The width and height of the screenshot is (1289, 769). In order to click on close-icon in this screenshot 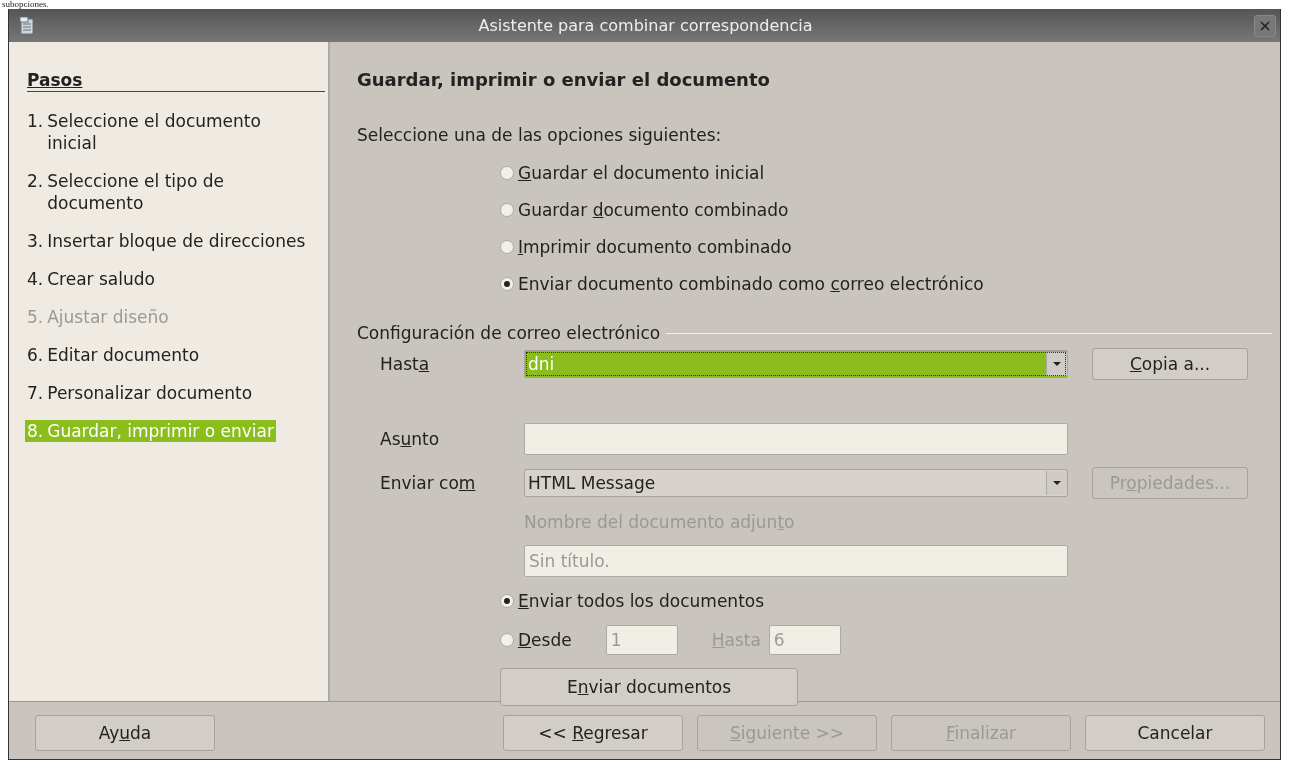, I will do `click(1265, 25)`.